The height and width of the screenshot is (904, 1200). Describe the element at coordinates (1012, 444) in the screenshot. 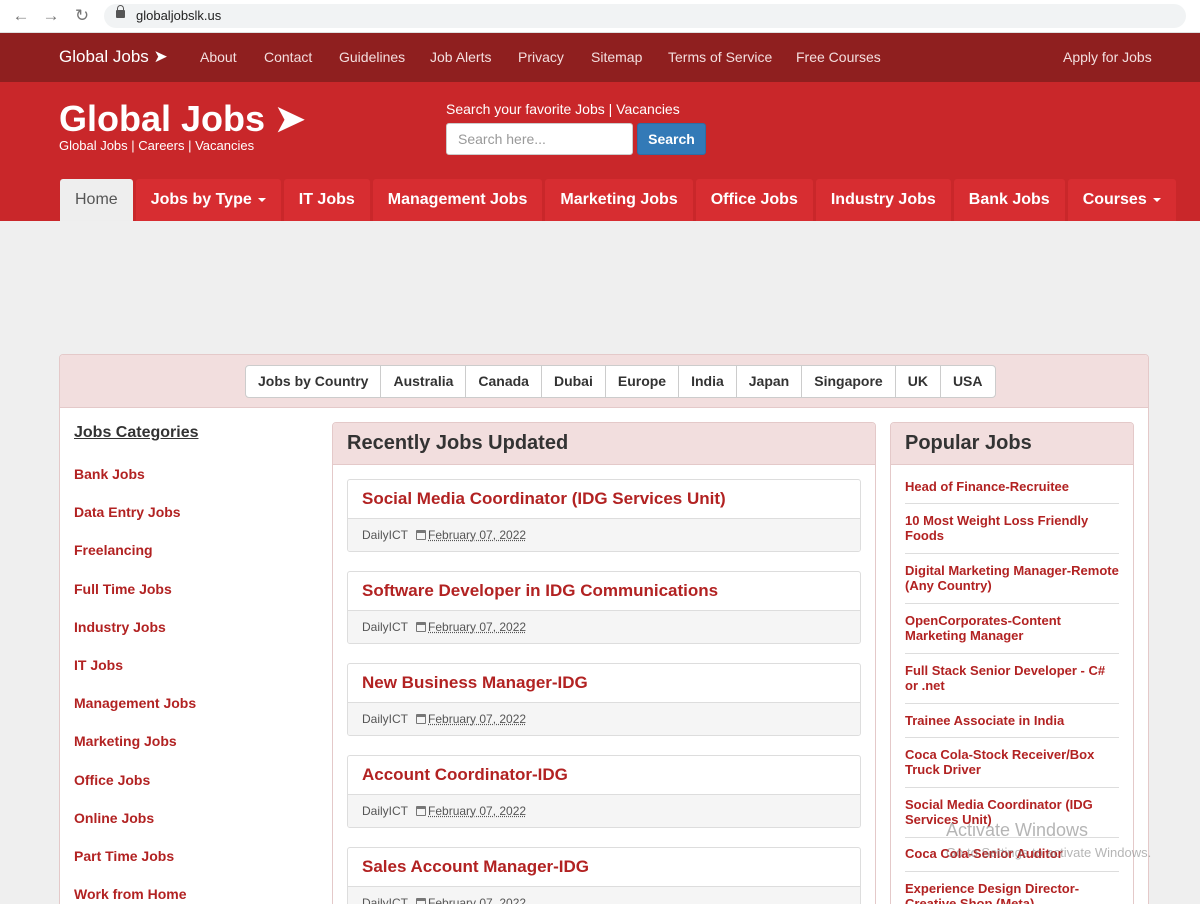

I see `popular-jobs-heading: Popular Jobs` at that location.